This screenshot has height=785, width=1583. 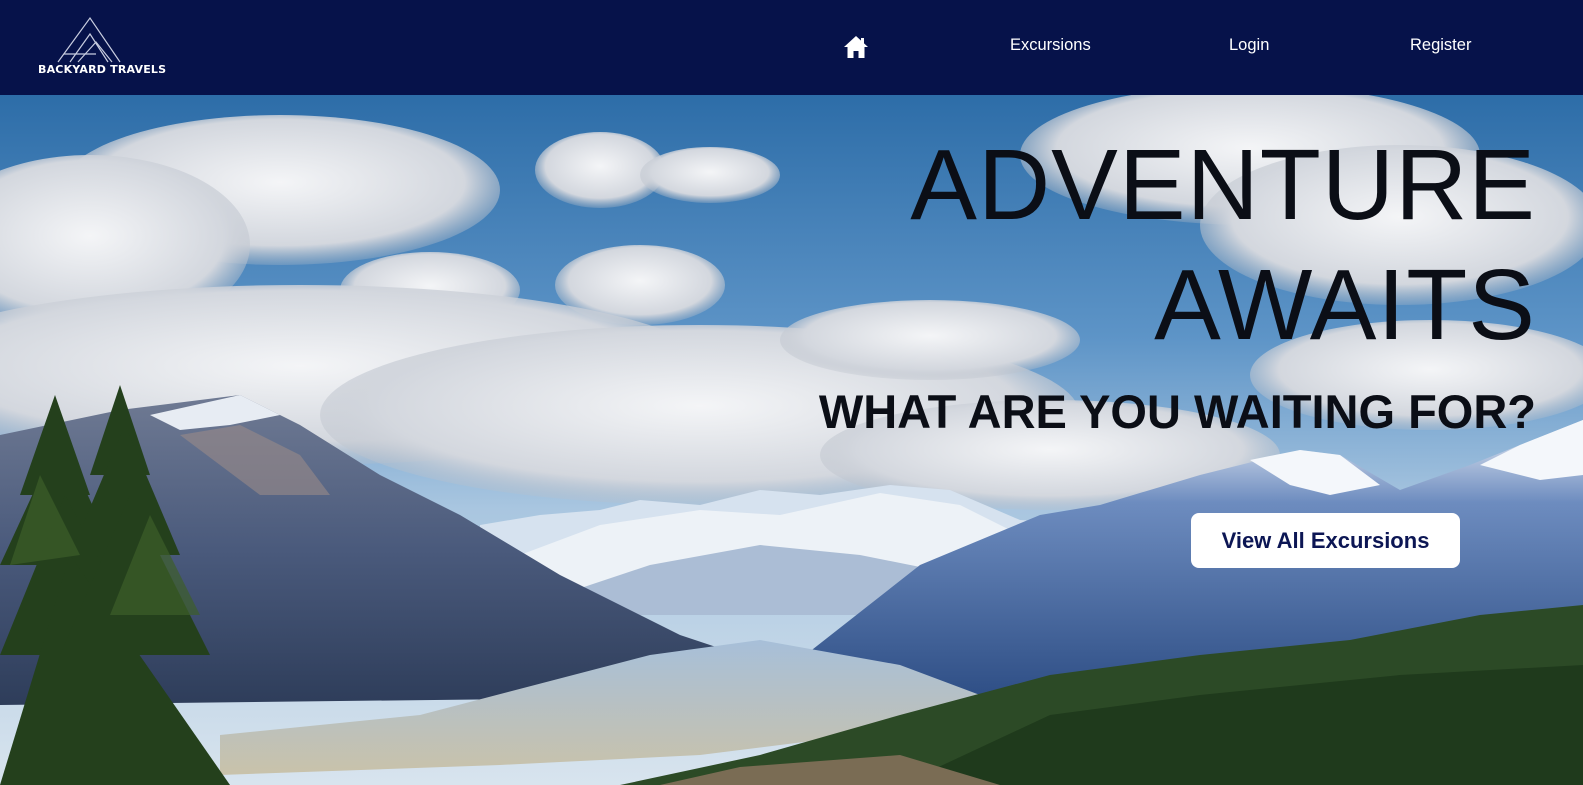 What do you see at coordinates (1325, 540) in the screenshot?
I see `view-all-excursions-button: View All Excursions` at bounding box center [1325, 540].